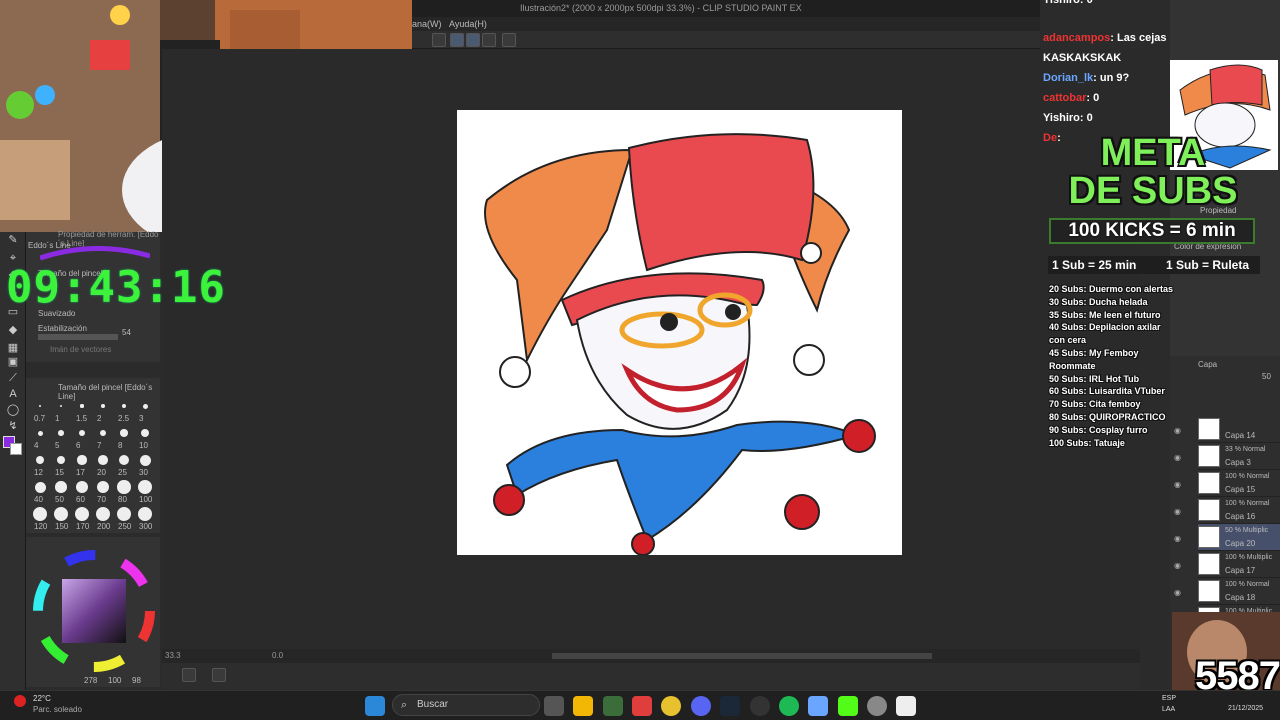 The height and width of the screenshot is (720, 1280). Describe the element at coordinates (742, 656) in the screenshot. I see `horizontal-scrollbar` at that location.